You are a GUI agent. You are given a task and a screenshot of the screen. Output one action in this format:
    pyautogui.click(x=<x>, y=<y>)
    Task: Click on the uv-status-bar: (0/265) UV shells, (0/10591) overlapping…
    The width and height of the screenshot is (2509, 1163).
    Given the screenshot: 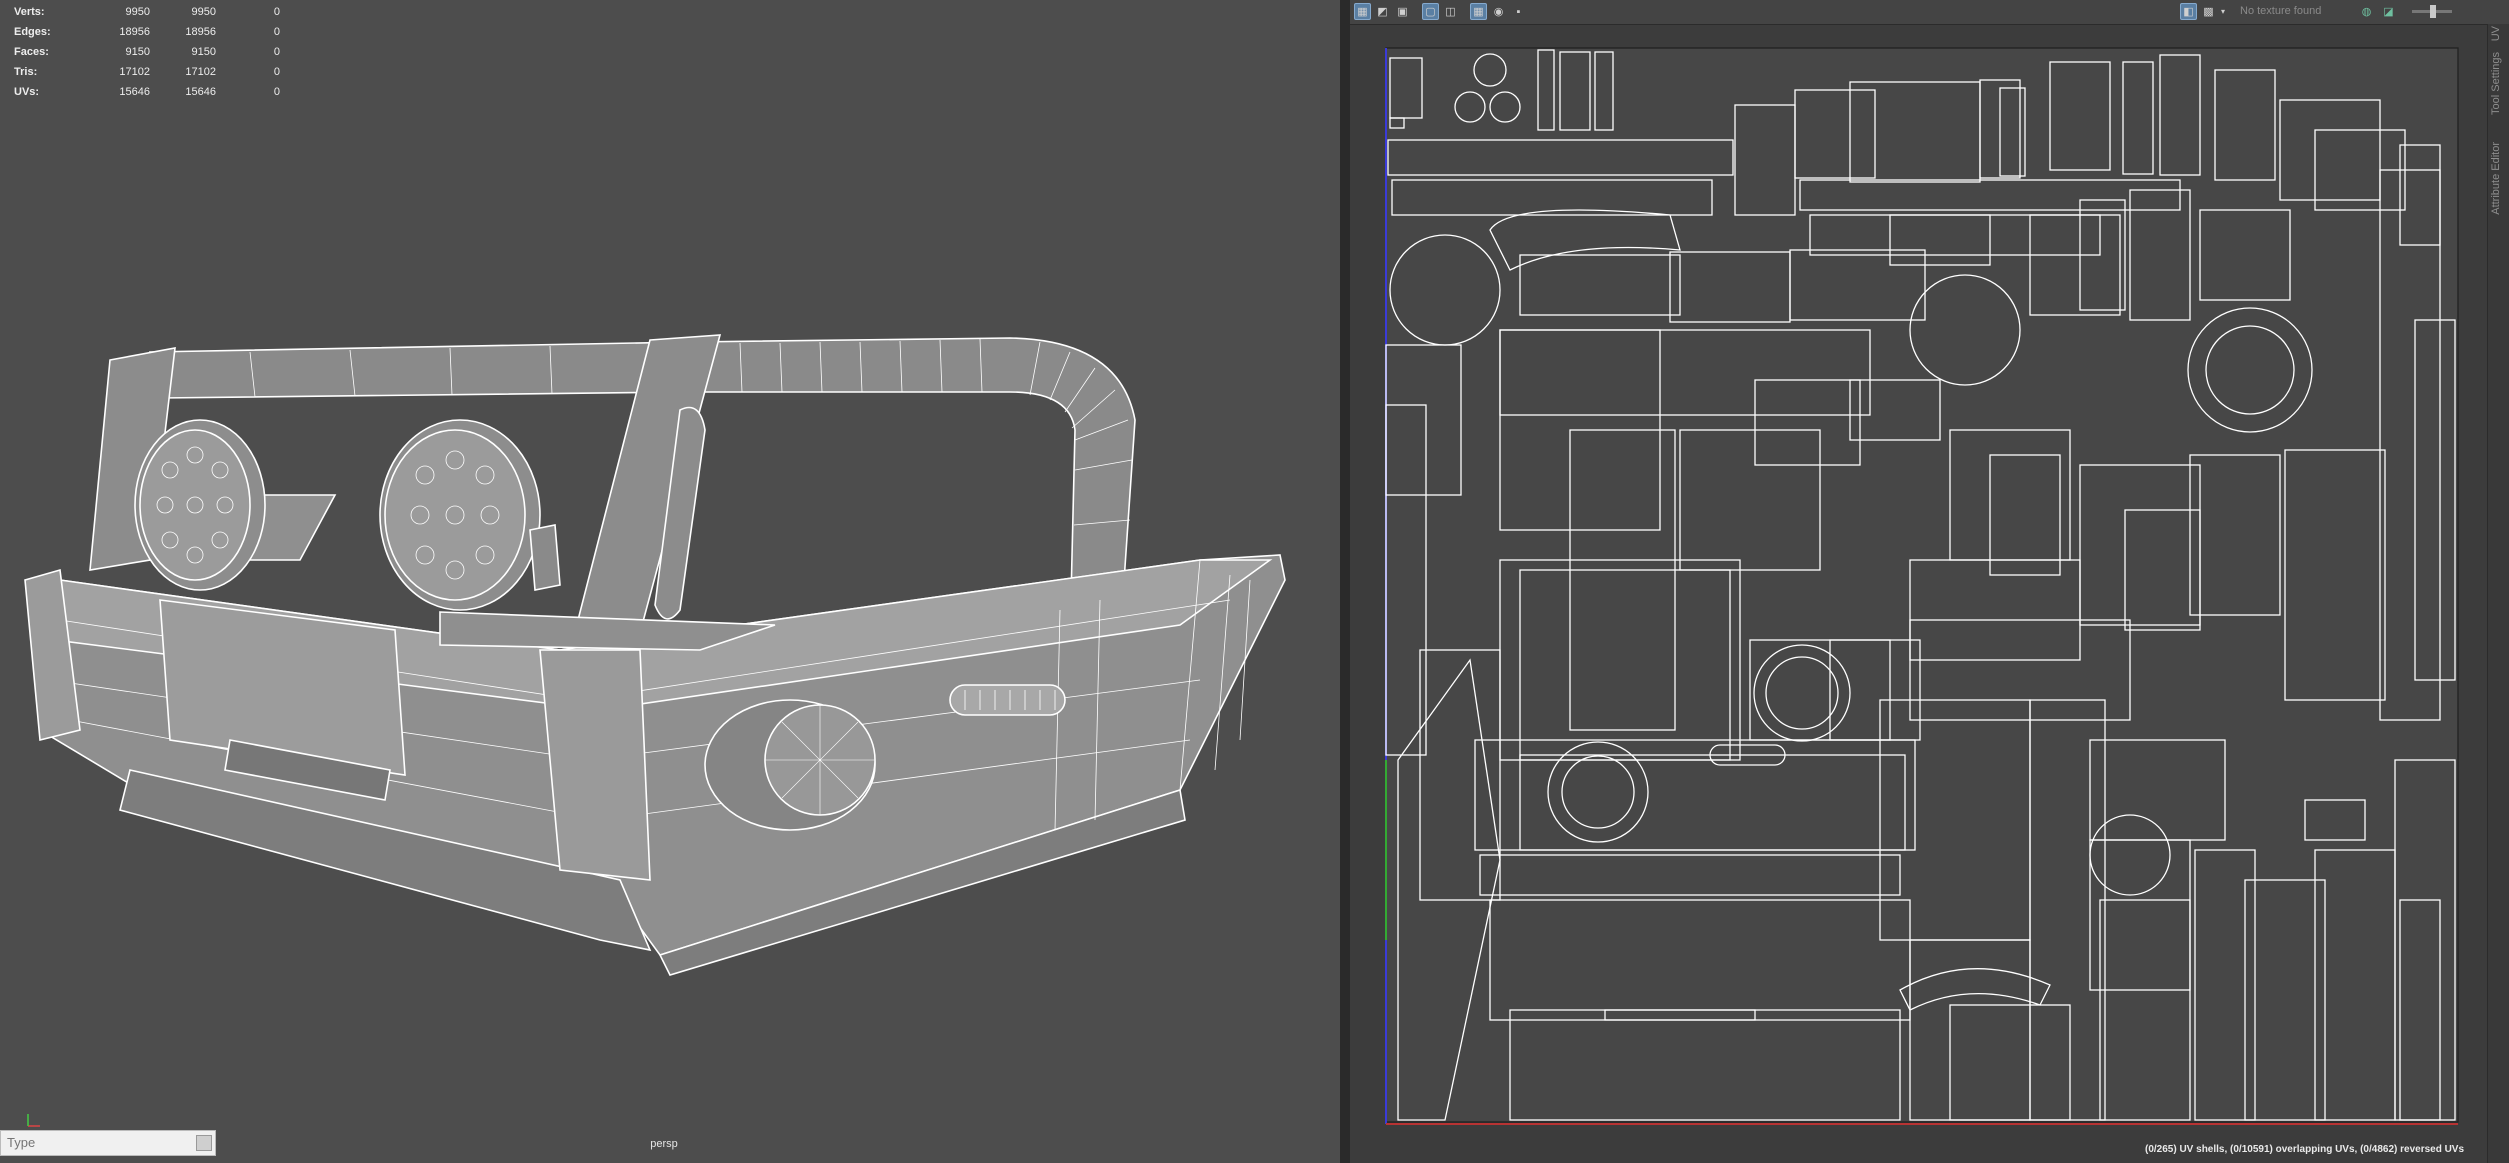 What is the action you would take?
    pyautogui.click(x=2305, y=1149)
    